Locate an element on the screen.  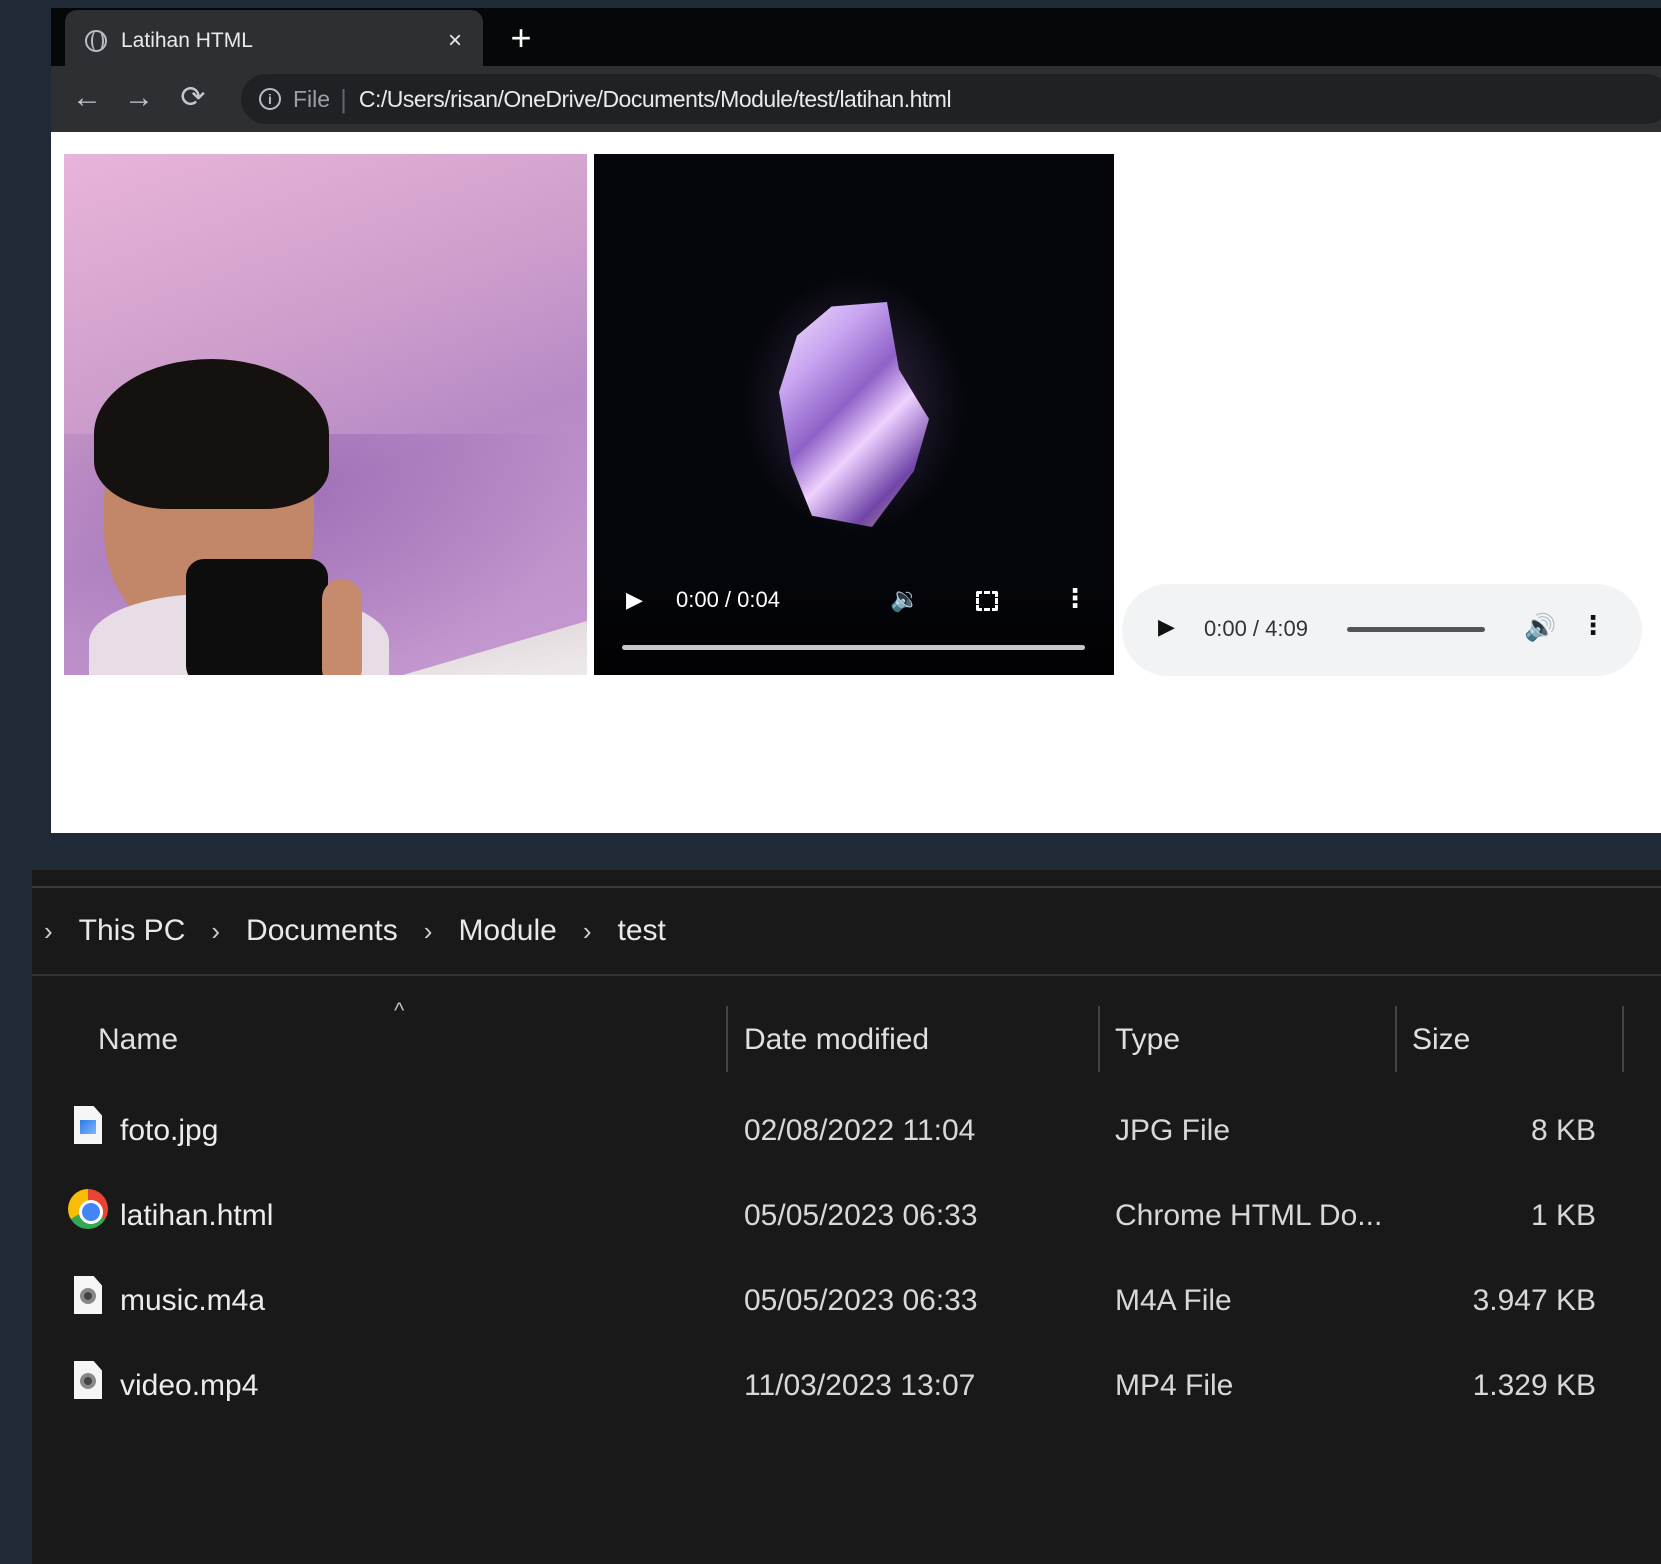
globe-icon is located at coordinates (96, 41).